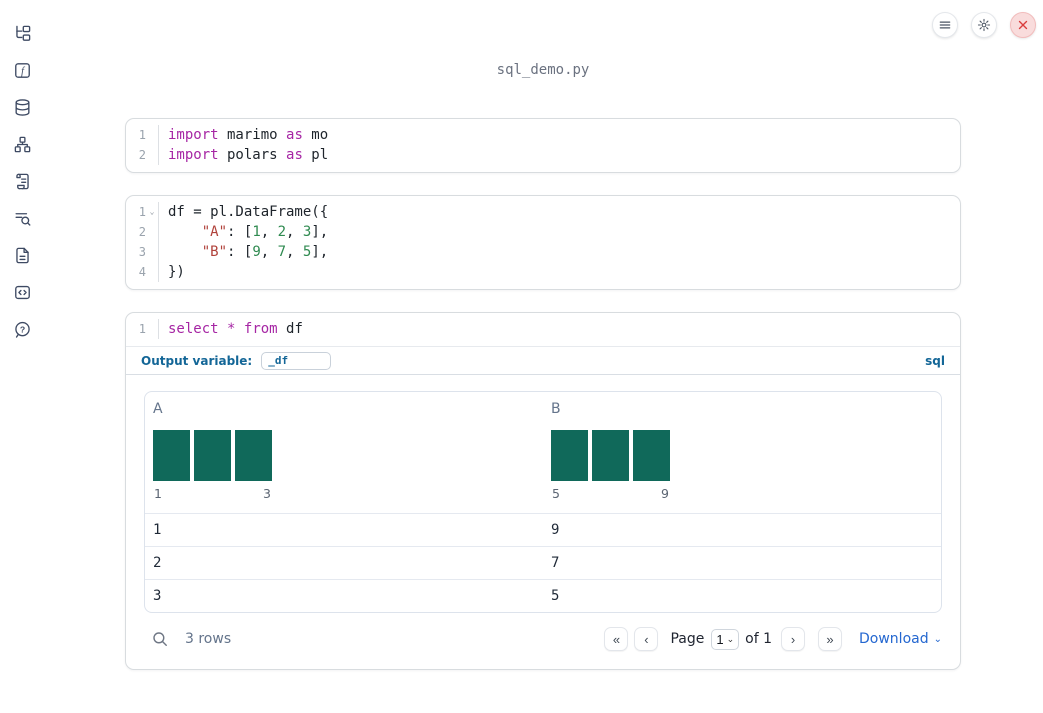 The height and width of the screenshot is (713, 1043). What do you see at coordinates (158, 493) in the screenshot?
I see `histogram-min-label: 1` at bounding box center [158, 493].